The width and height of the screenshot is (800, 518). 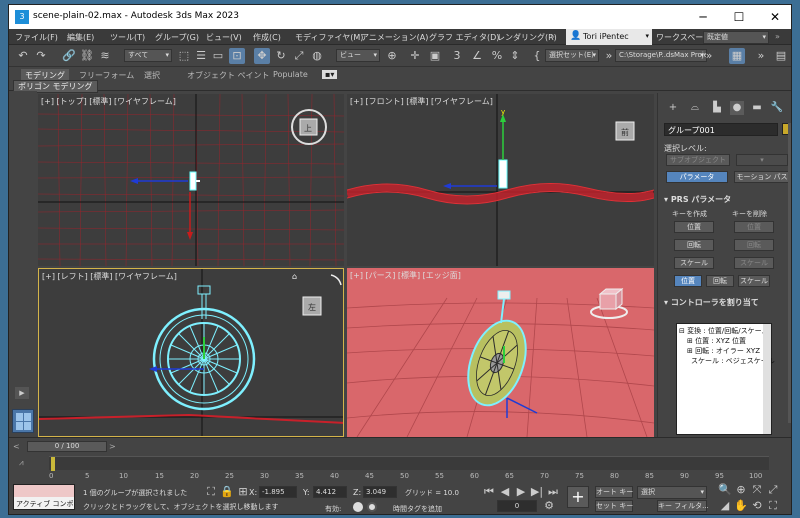 I want to click on bind-spacewarp-icon: ≋, so click(x=105, y=56).